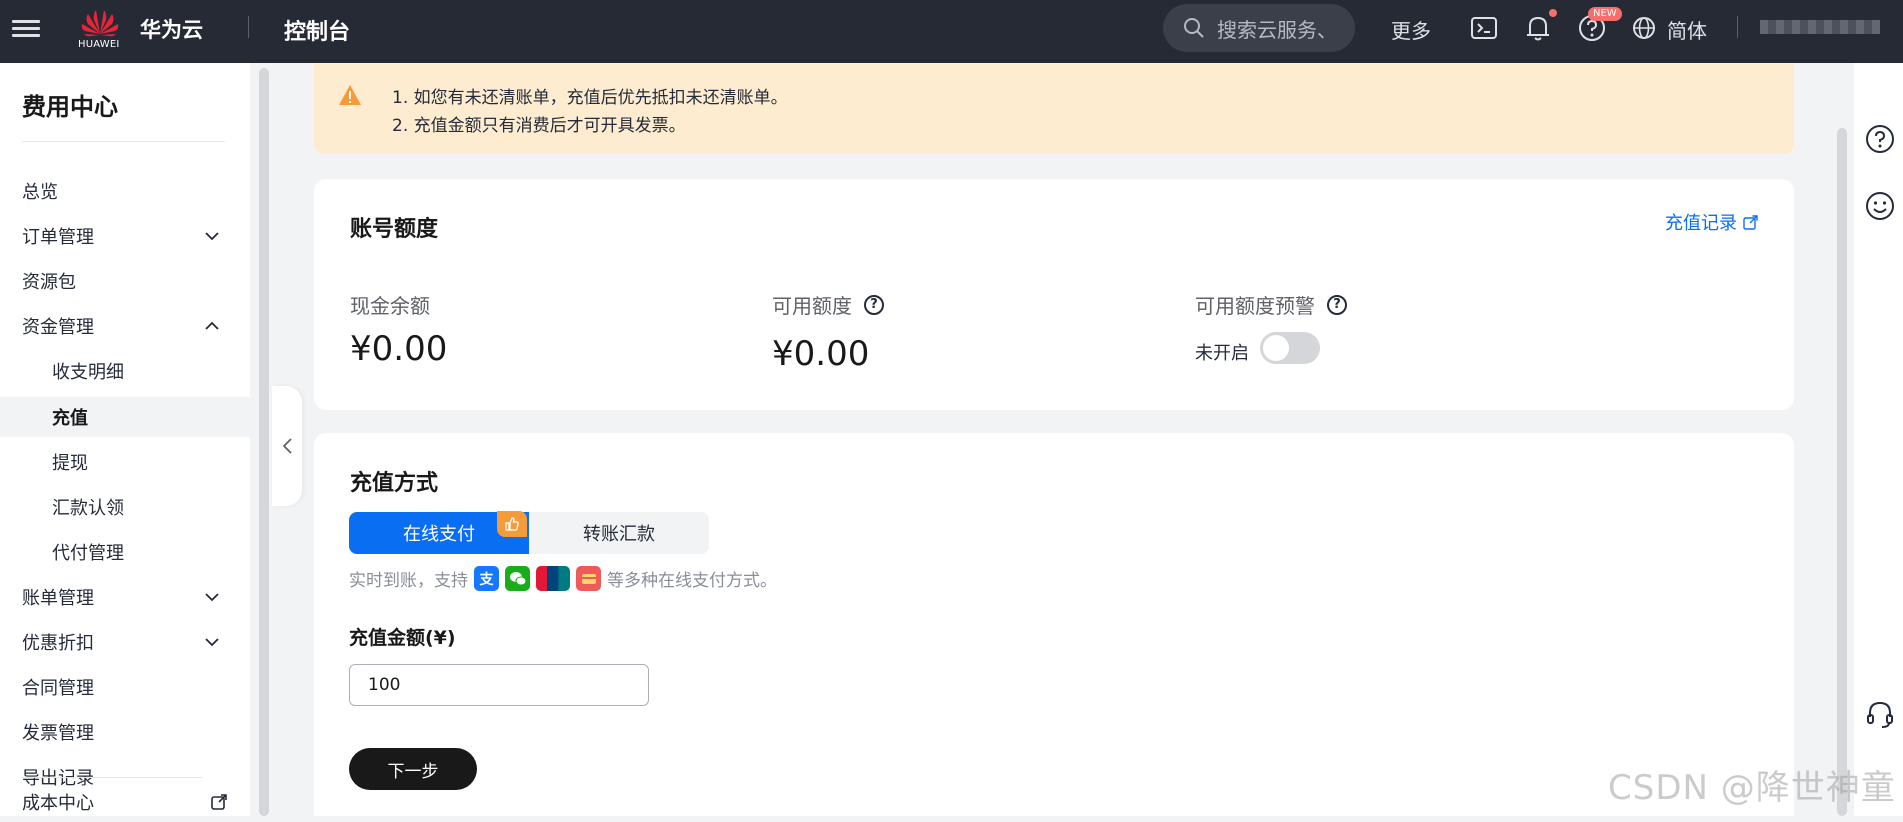  Describe the element at coordinates (125, 642) in the screenshot. I see `sidebar-item-discounts: 优惠折扣` at that location.